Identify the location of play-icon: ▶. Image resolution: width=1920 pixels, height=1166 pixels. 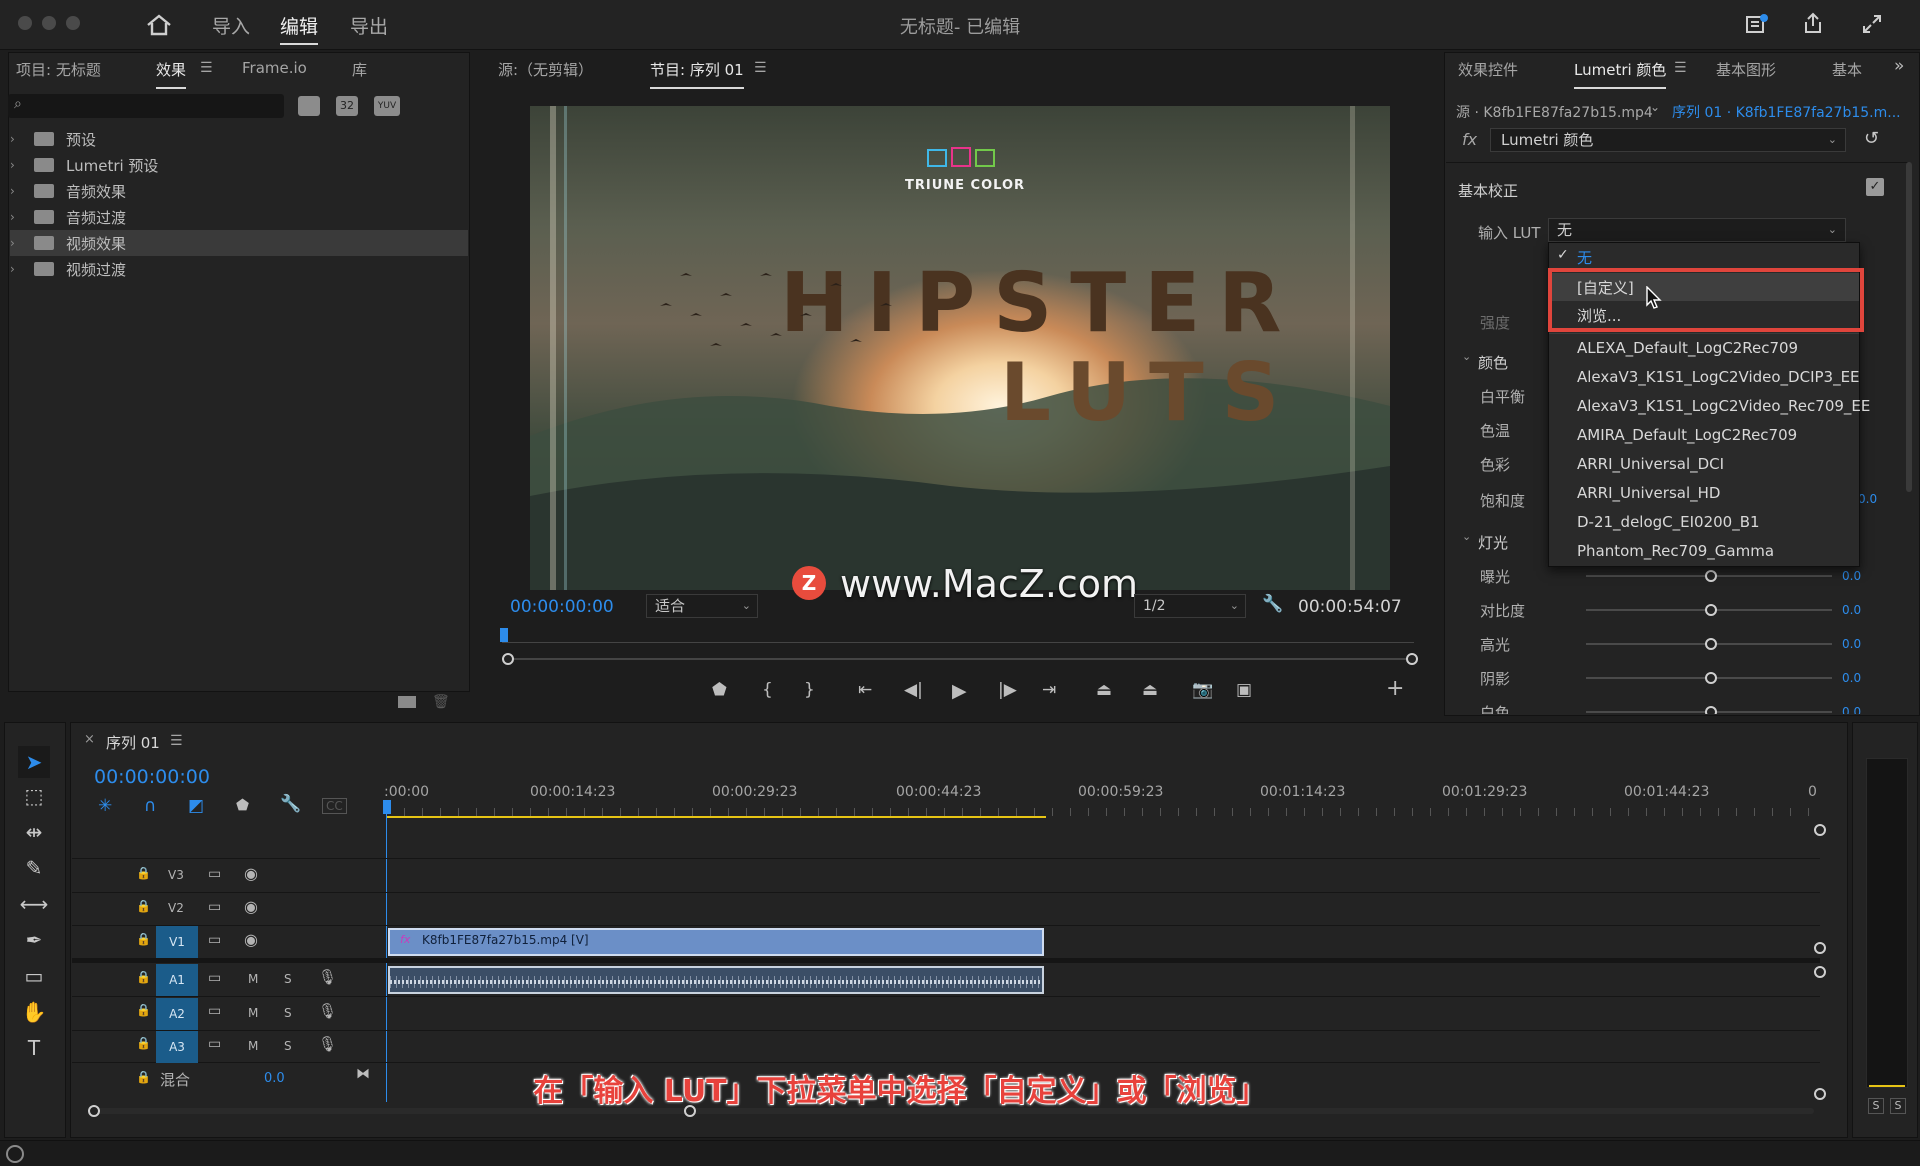
(959, 691).